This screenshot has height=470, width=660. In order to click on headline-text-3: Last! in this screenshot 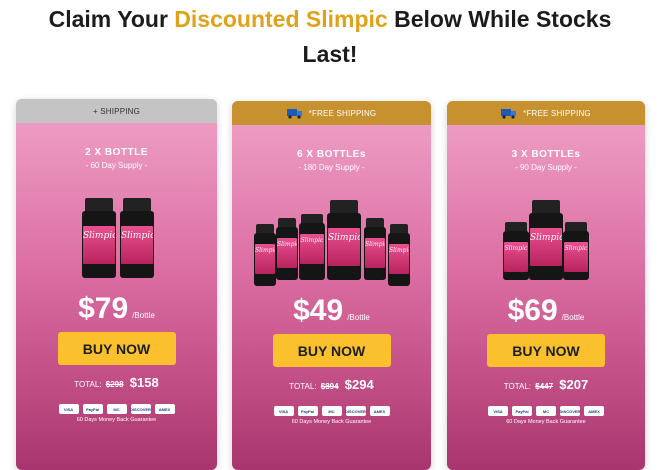, I will do `click(330, 54)`.